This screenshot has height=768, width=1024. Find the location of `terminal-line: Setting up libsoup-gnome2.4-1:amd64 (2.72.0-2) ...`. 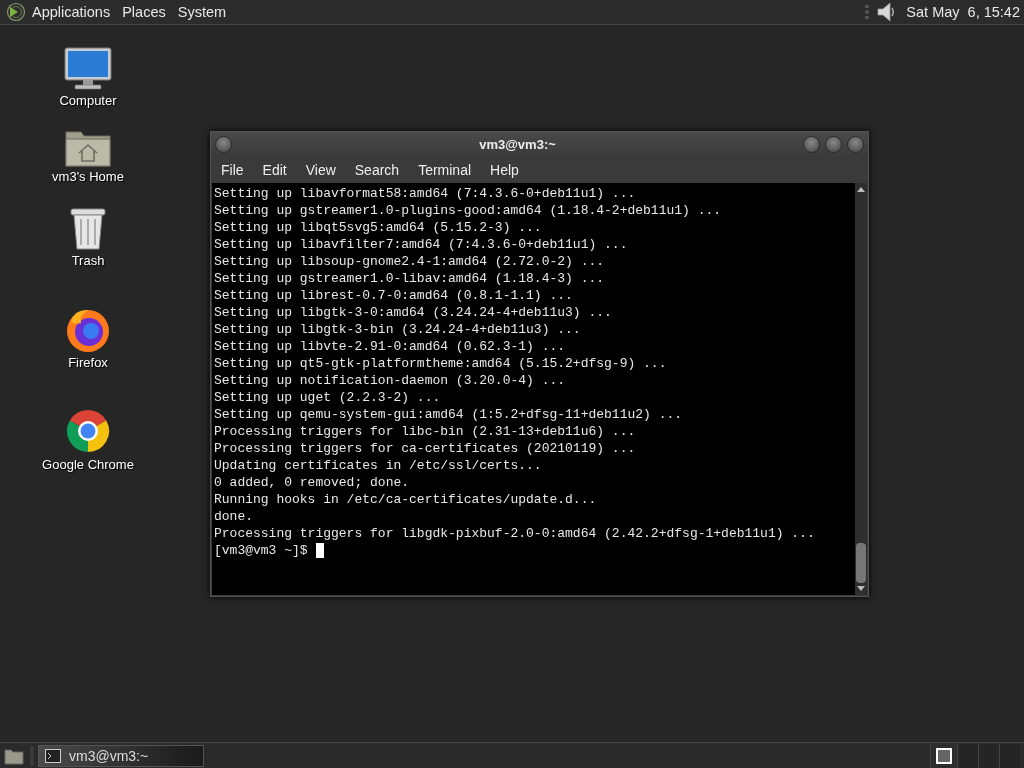

terminal-line: Setting up libsoup-gnome2.4-1:amd64 (2.72.0-2) ... is located at coordinates (410, 261).